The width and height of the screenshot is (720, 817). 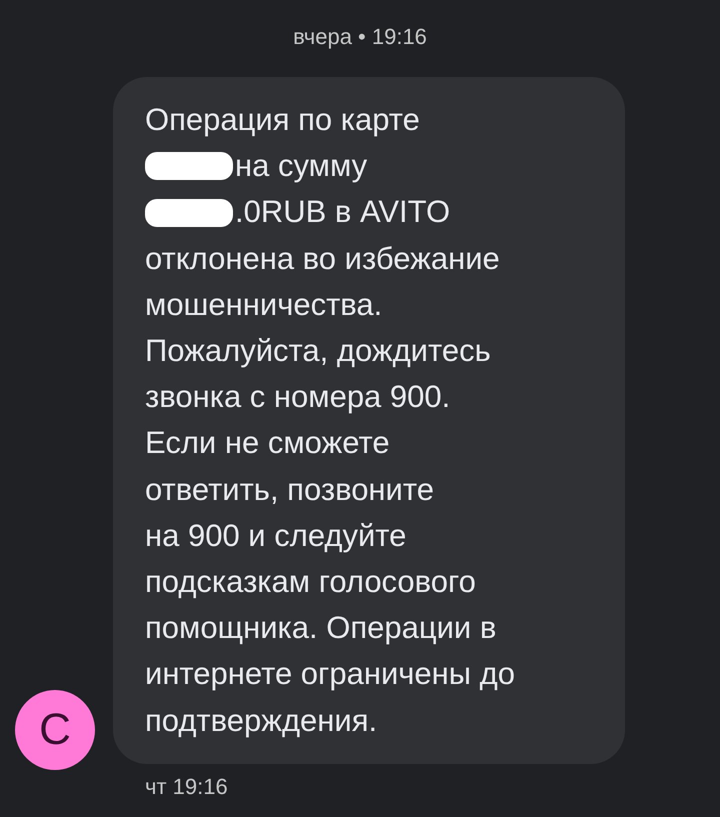 What do you see at coordinates (330, 674) in the screenshot?
I see `message-text: интернете ограничены до` at bounding box center [330, 674].